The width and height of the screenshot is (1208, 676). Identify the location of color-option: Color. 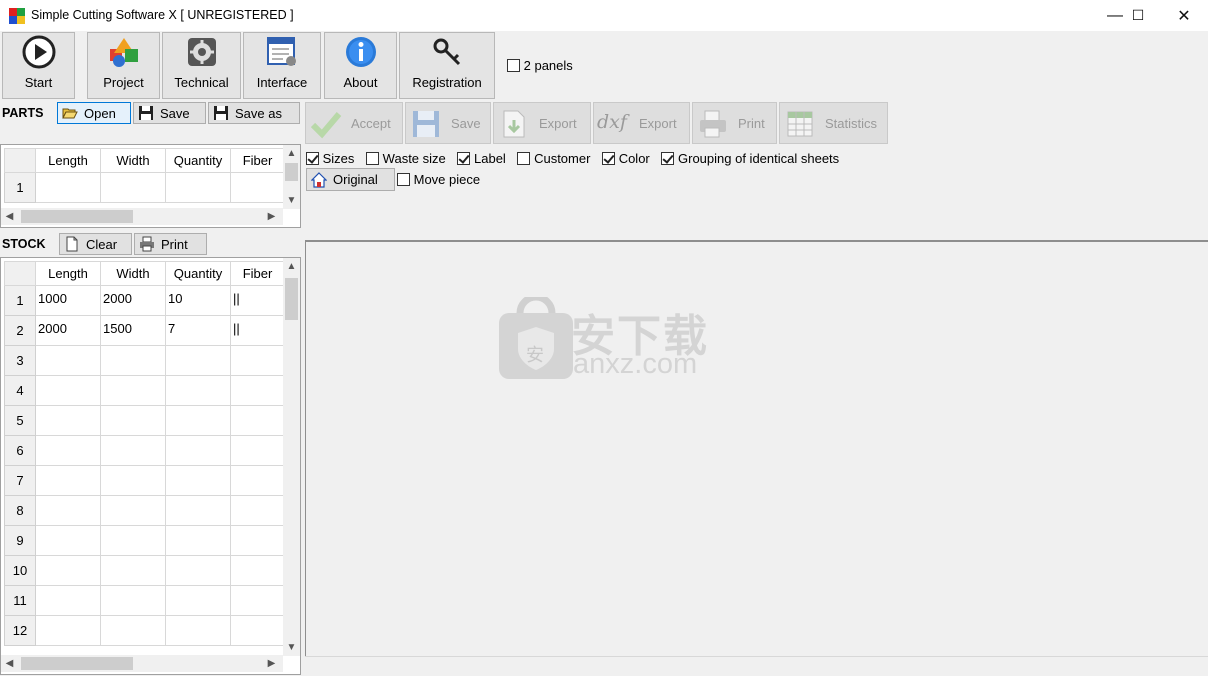
(626, 158).